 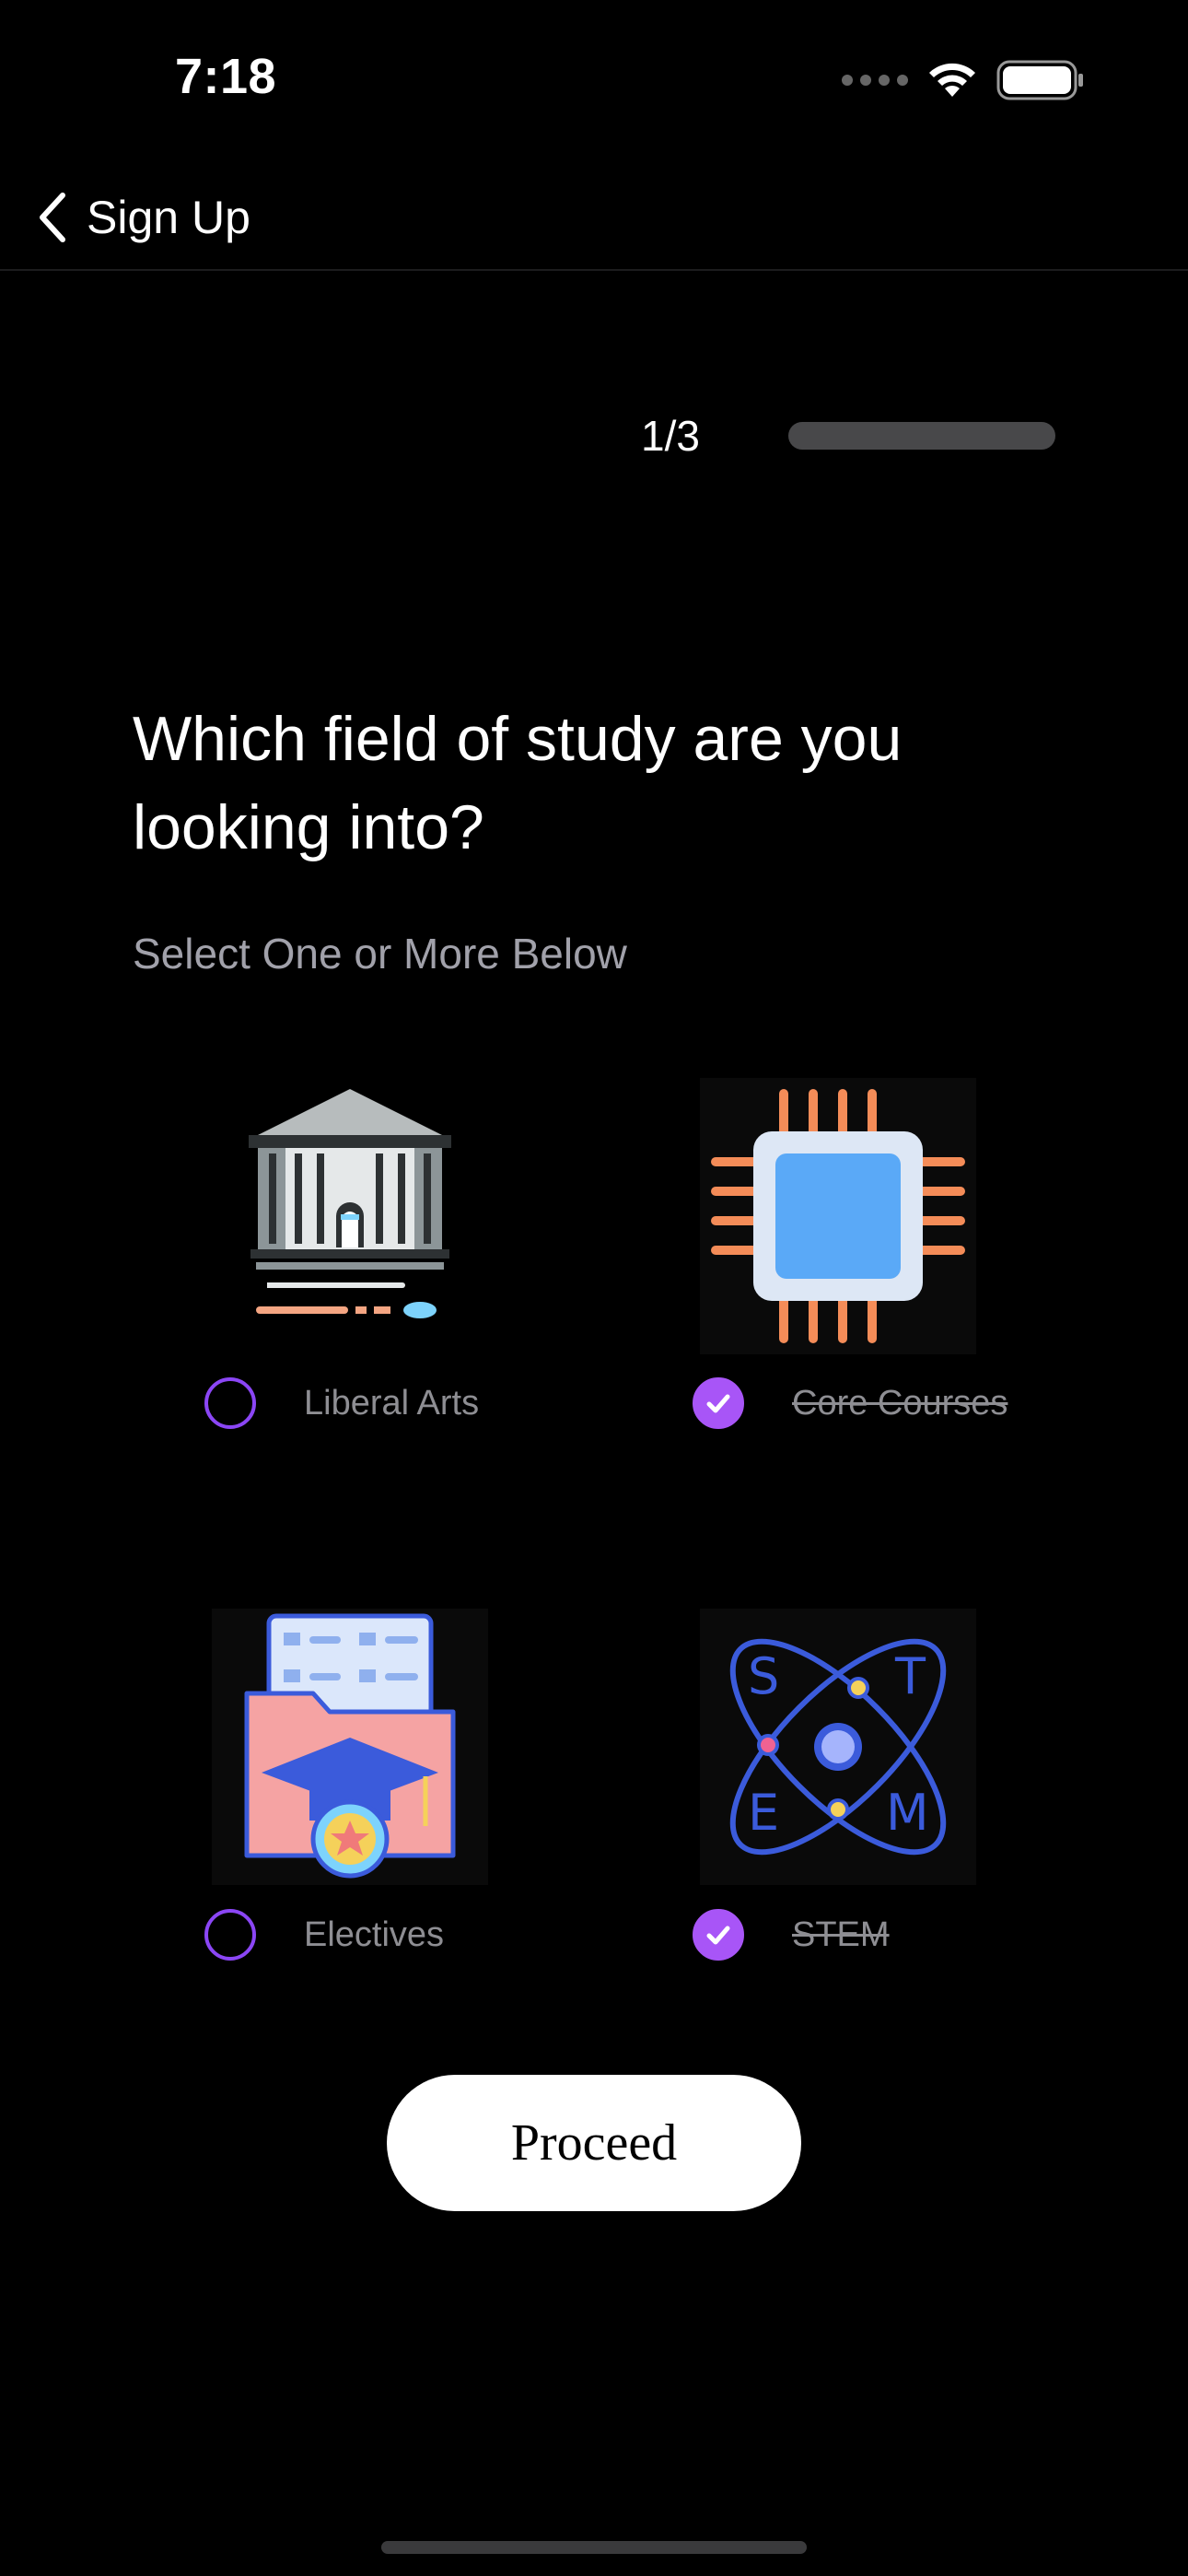 I want to click on navigation-bar: Sign Up, so click(x=594, y=218).